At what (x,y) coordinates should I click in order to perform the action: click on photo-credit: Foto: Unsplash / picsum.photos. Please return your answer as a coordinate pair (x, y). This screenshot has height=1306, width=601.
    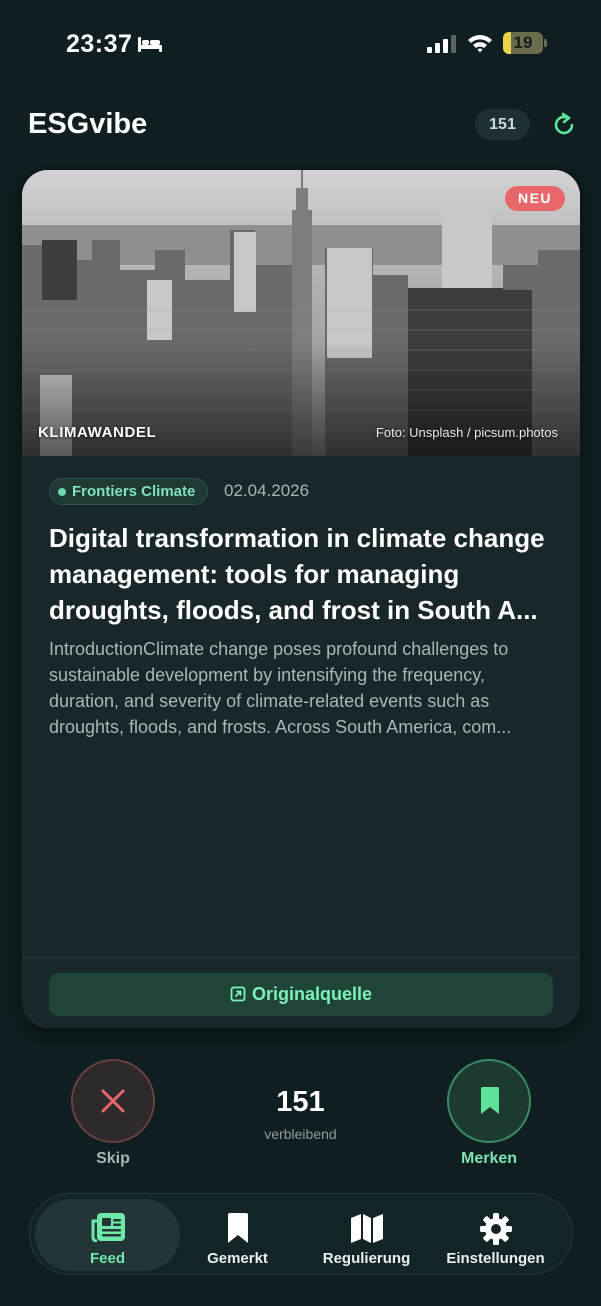
    Looking at the image, I should click on (466, 432).